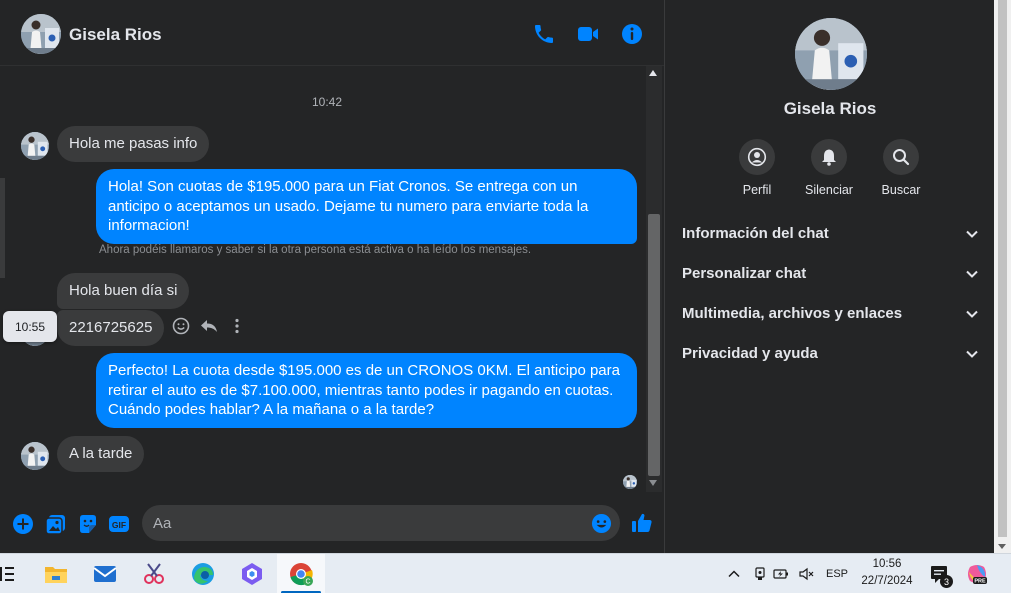 The image size is (1011, 593). What do you see at coordinates (977, 574) in the screenshot?
I see `copilot-pre-icon: PRE` at bounding box center [977, 574].